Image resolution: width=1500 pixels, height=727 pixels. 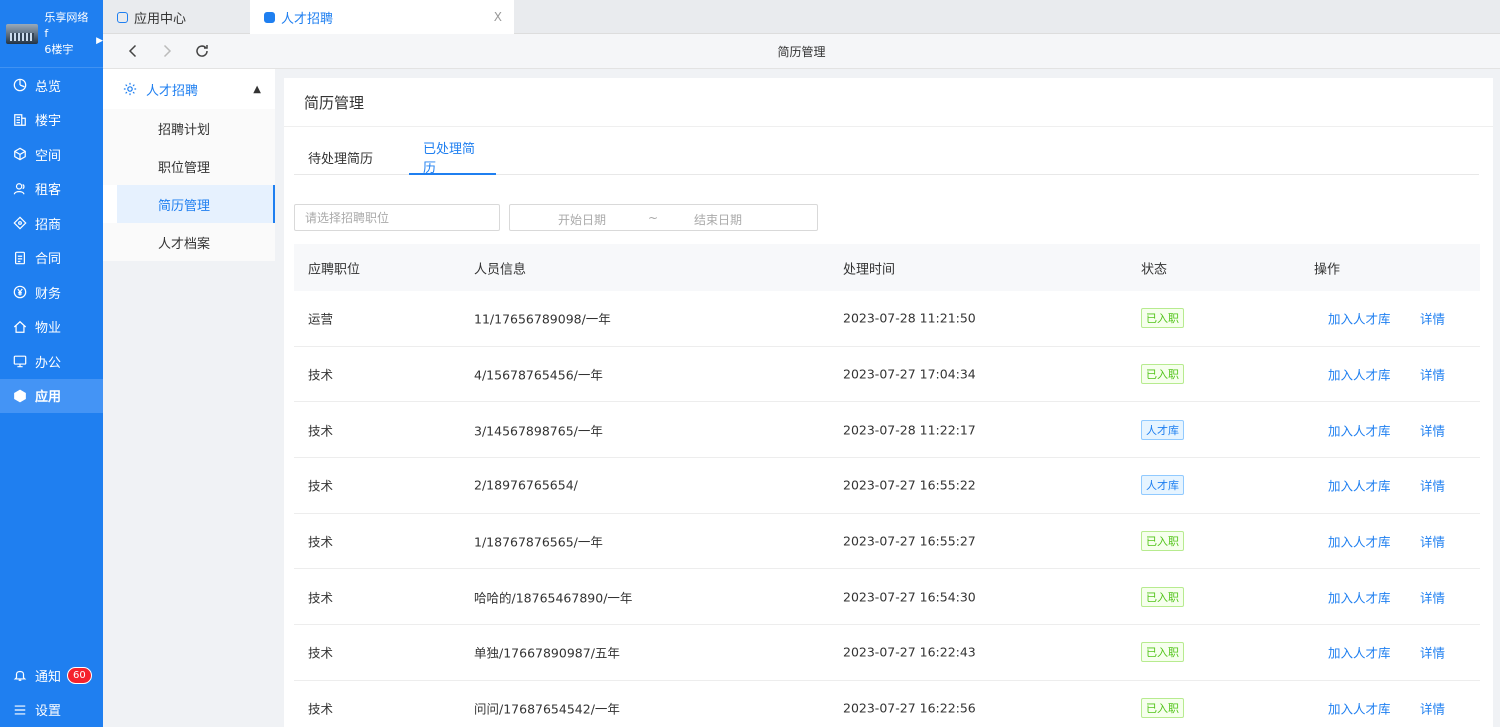 I want to click on cell-time: 2023-07-27 16:55:22, so click(x=909, y=485).